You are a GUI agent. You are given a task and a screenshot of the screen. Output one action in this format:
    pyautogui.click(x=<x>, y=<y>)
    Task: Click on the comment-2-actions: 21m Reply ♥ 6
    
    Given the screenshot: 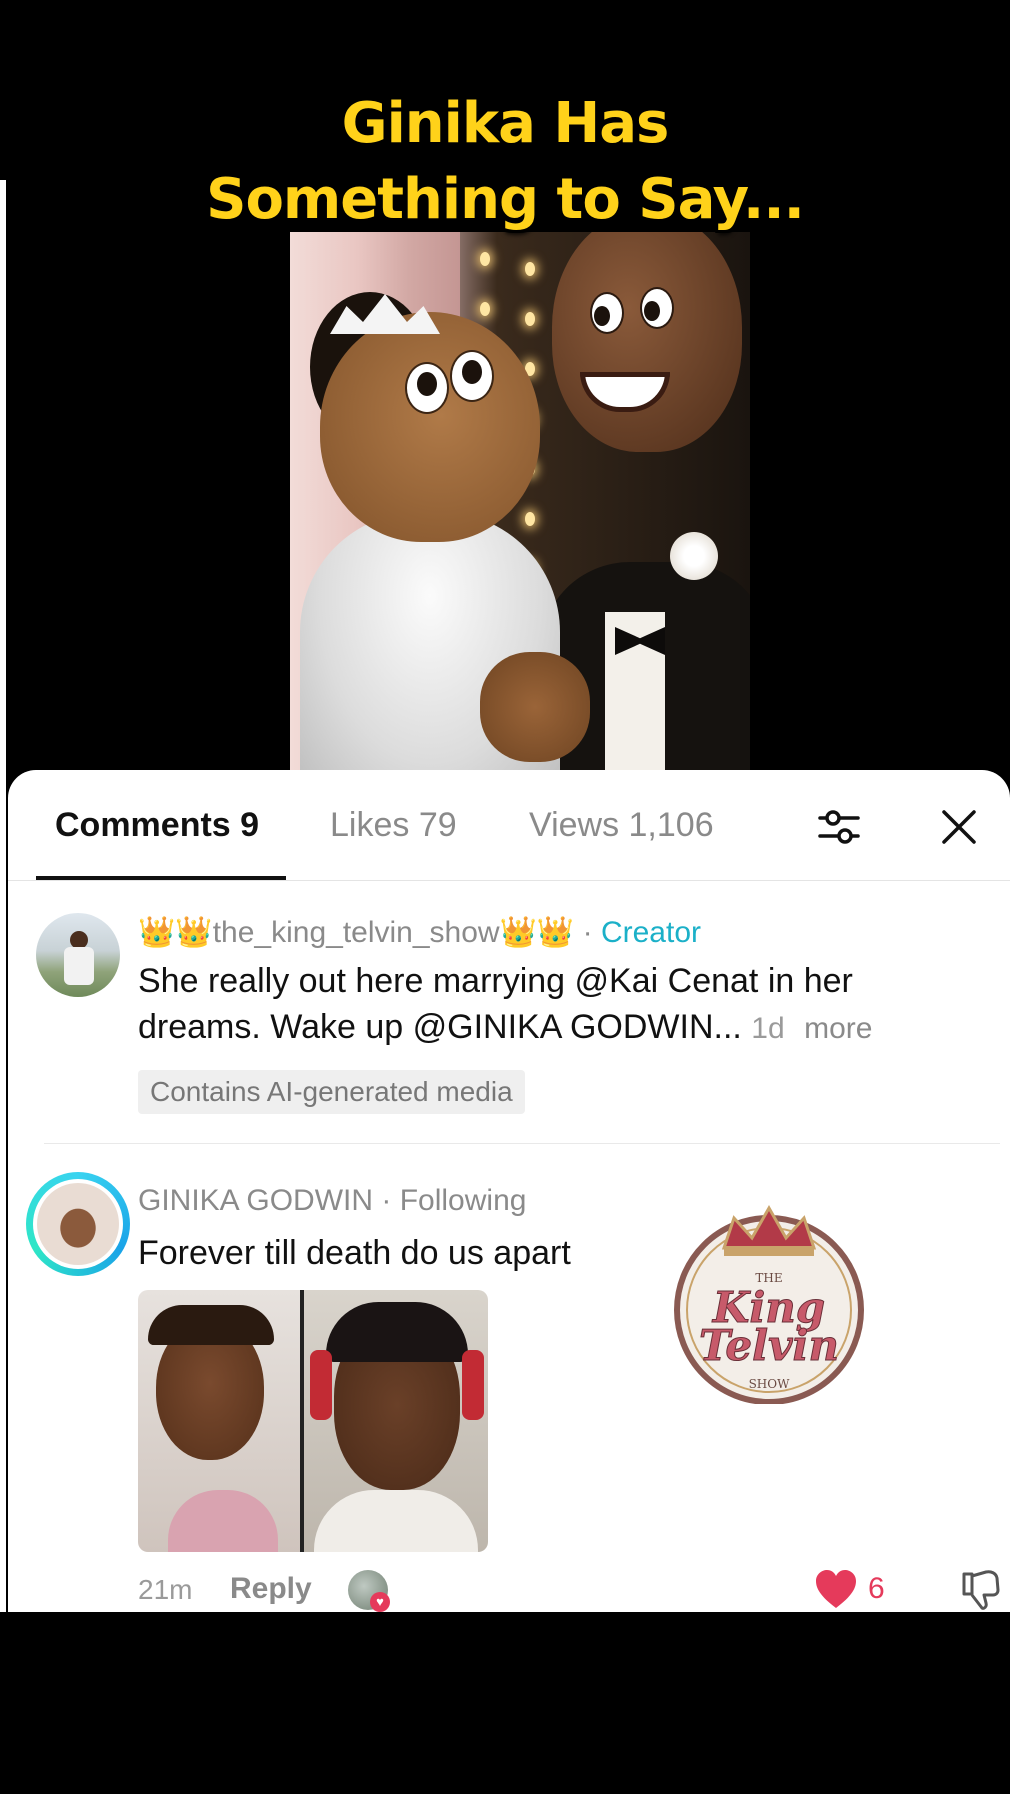 What is the action you would take?
    pyautogui.click(x=509, y=1591)
    